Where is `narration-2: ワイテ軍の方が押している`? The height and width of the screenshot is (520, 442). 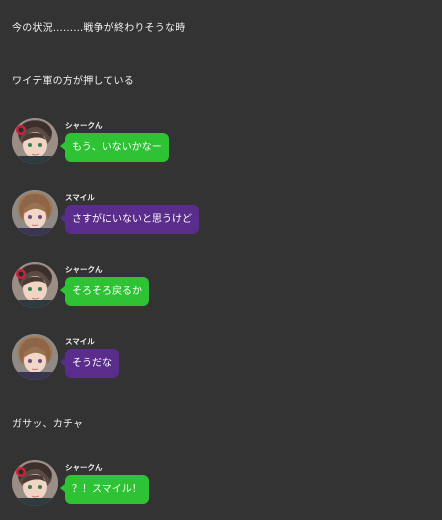 narration-2: ワイテ軍の方が押している is located at coordinates (73, 81).